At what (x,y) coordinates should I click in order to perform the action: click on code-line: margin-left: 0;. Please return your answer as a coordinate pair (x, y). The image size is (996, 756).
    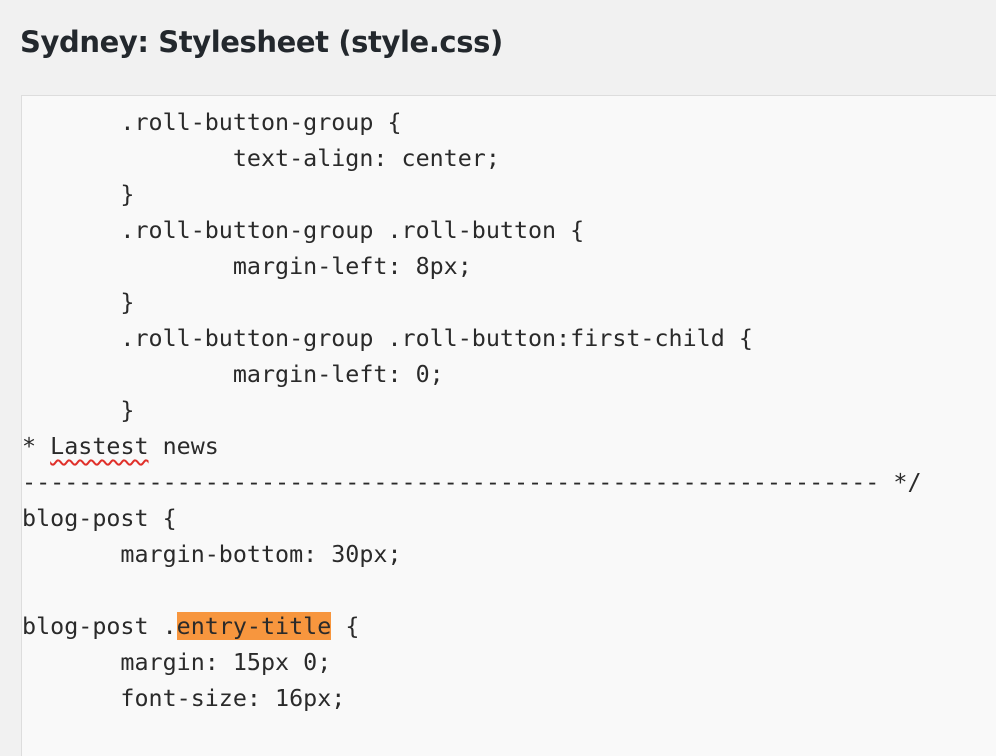
    Looking at the image, I should click on (472, 374).